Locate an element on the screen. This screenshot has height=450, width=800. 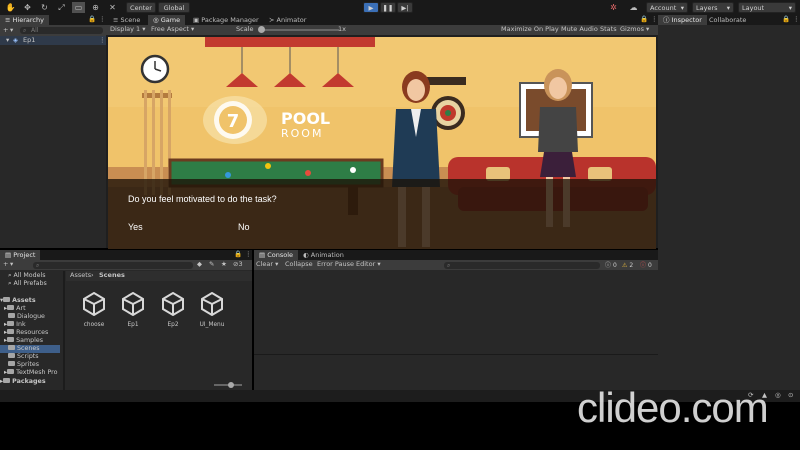
account-dropdown: Account ▾ is located at coordinates (667, 7).